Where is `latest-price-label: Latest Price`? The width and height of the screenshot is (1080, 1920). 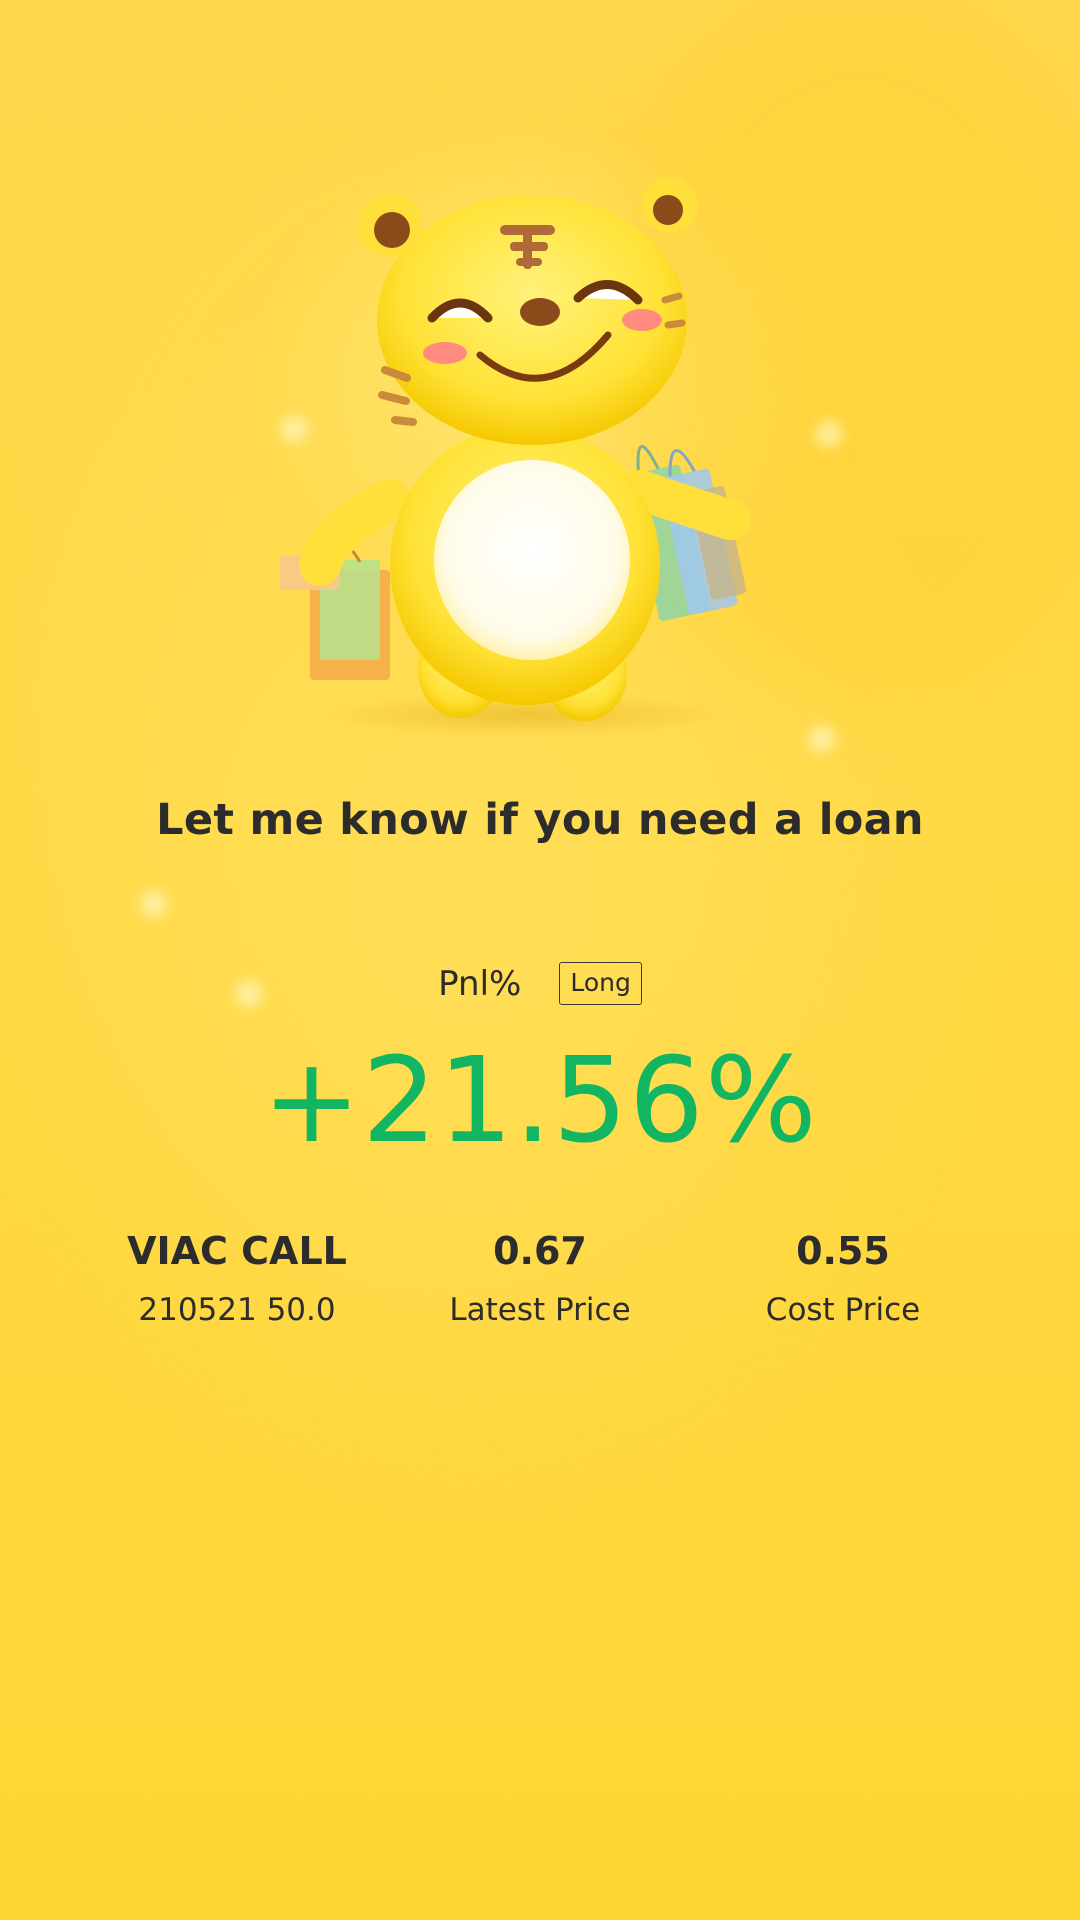 latest-price-label: Latest Price is located at coordinates (540, 1310).